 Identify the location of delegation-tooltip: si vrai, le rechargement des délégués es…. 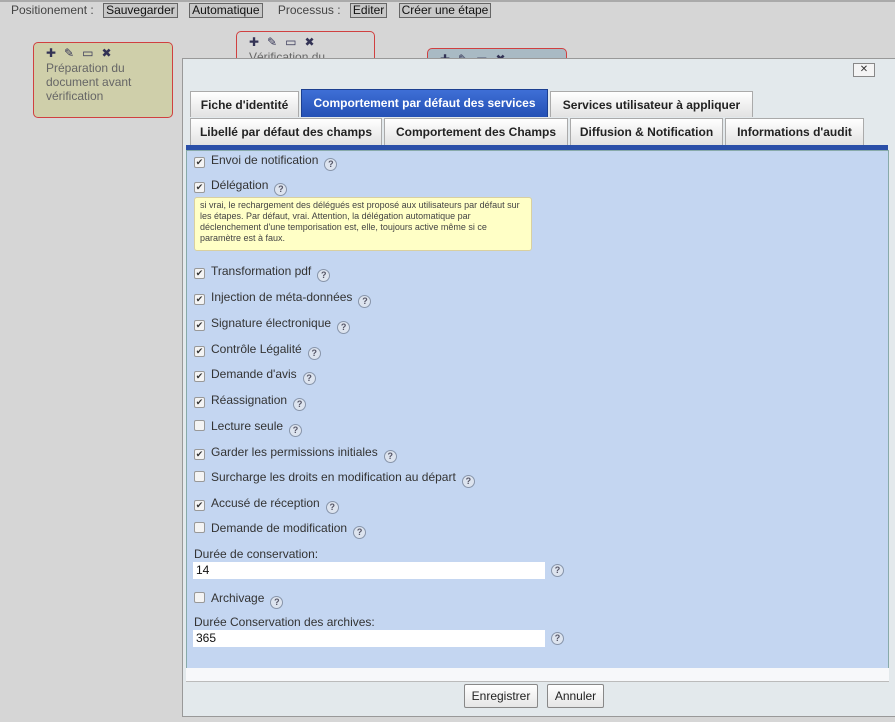
(363, 224).